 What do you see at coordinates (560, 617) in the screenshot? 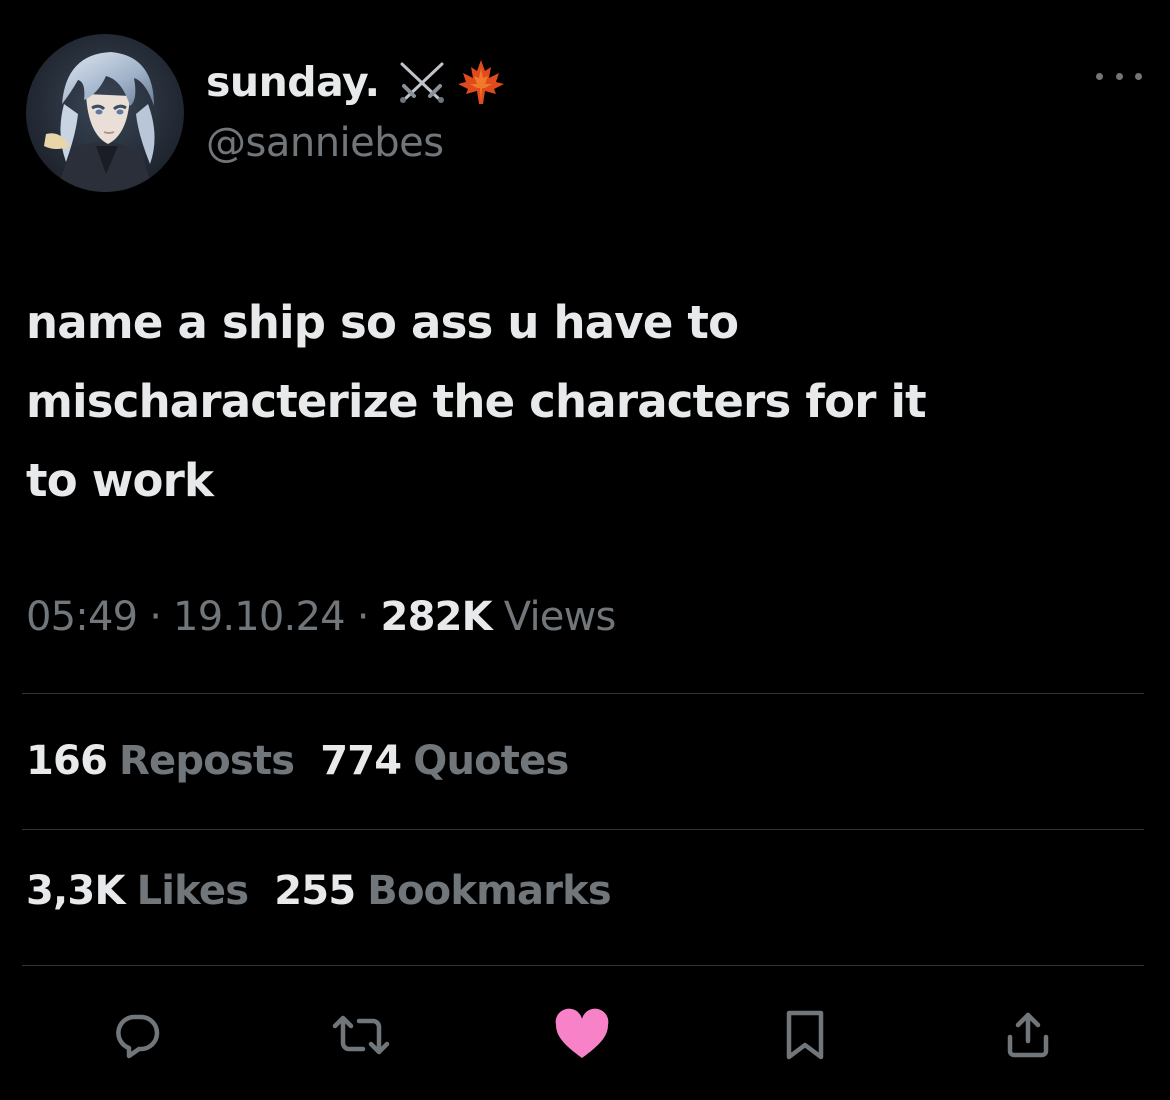
I see `views-label: Views` at bounding box center [560, 617].